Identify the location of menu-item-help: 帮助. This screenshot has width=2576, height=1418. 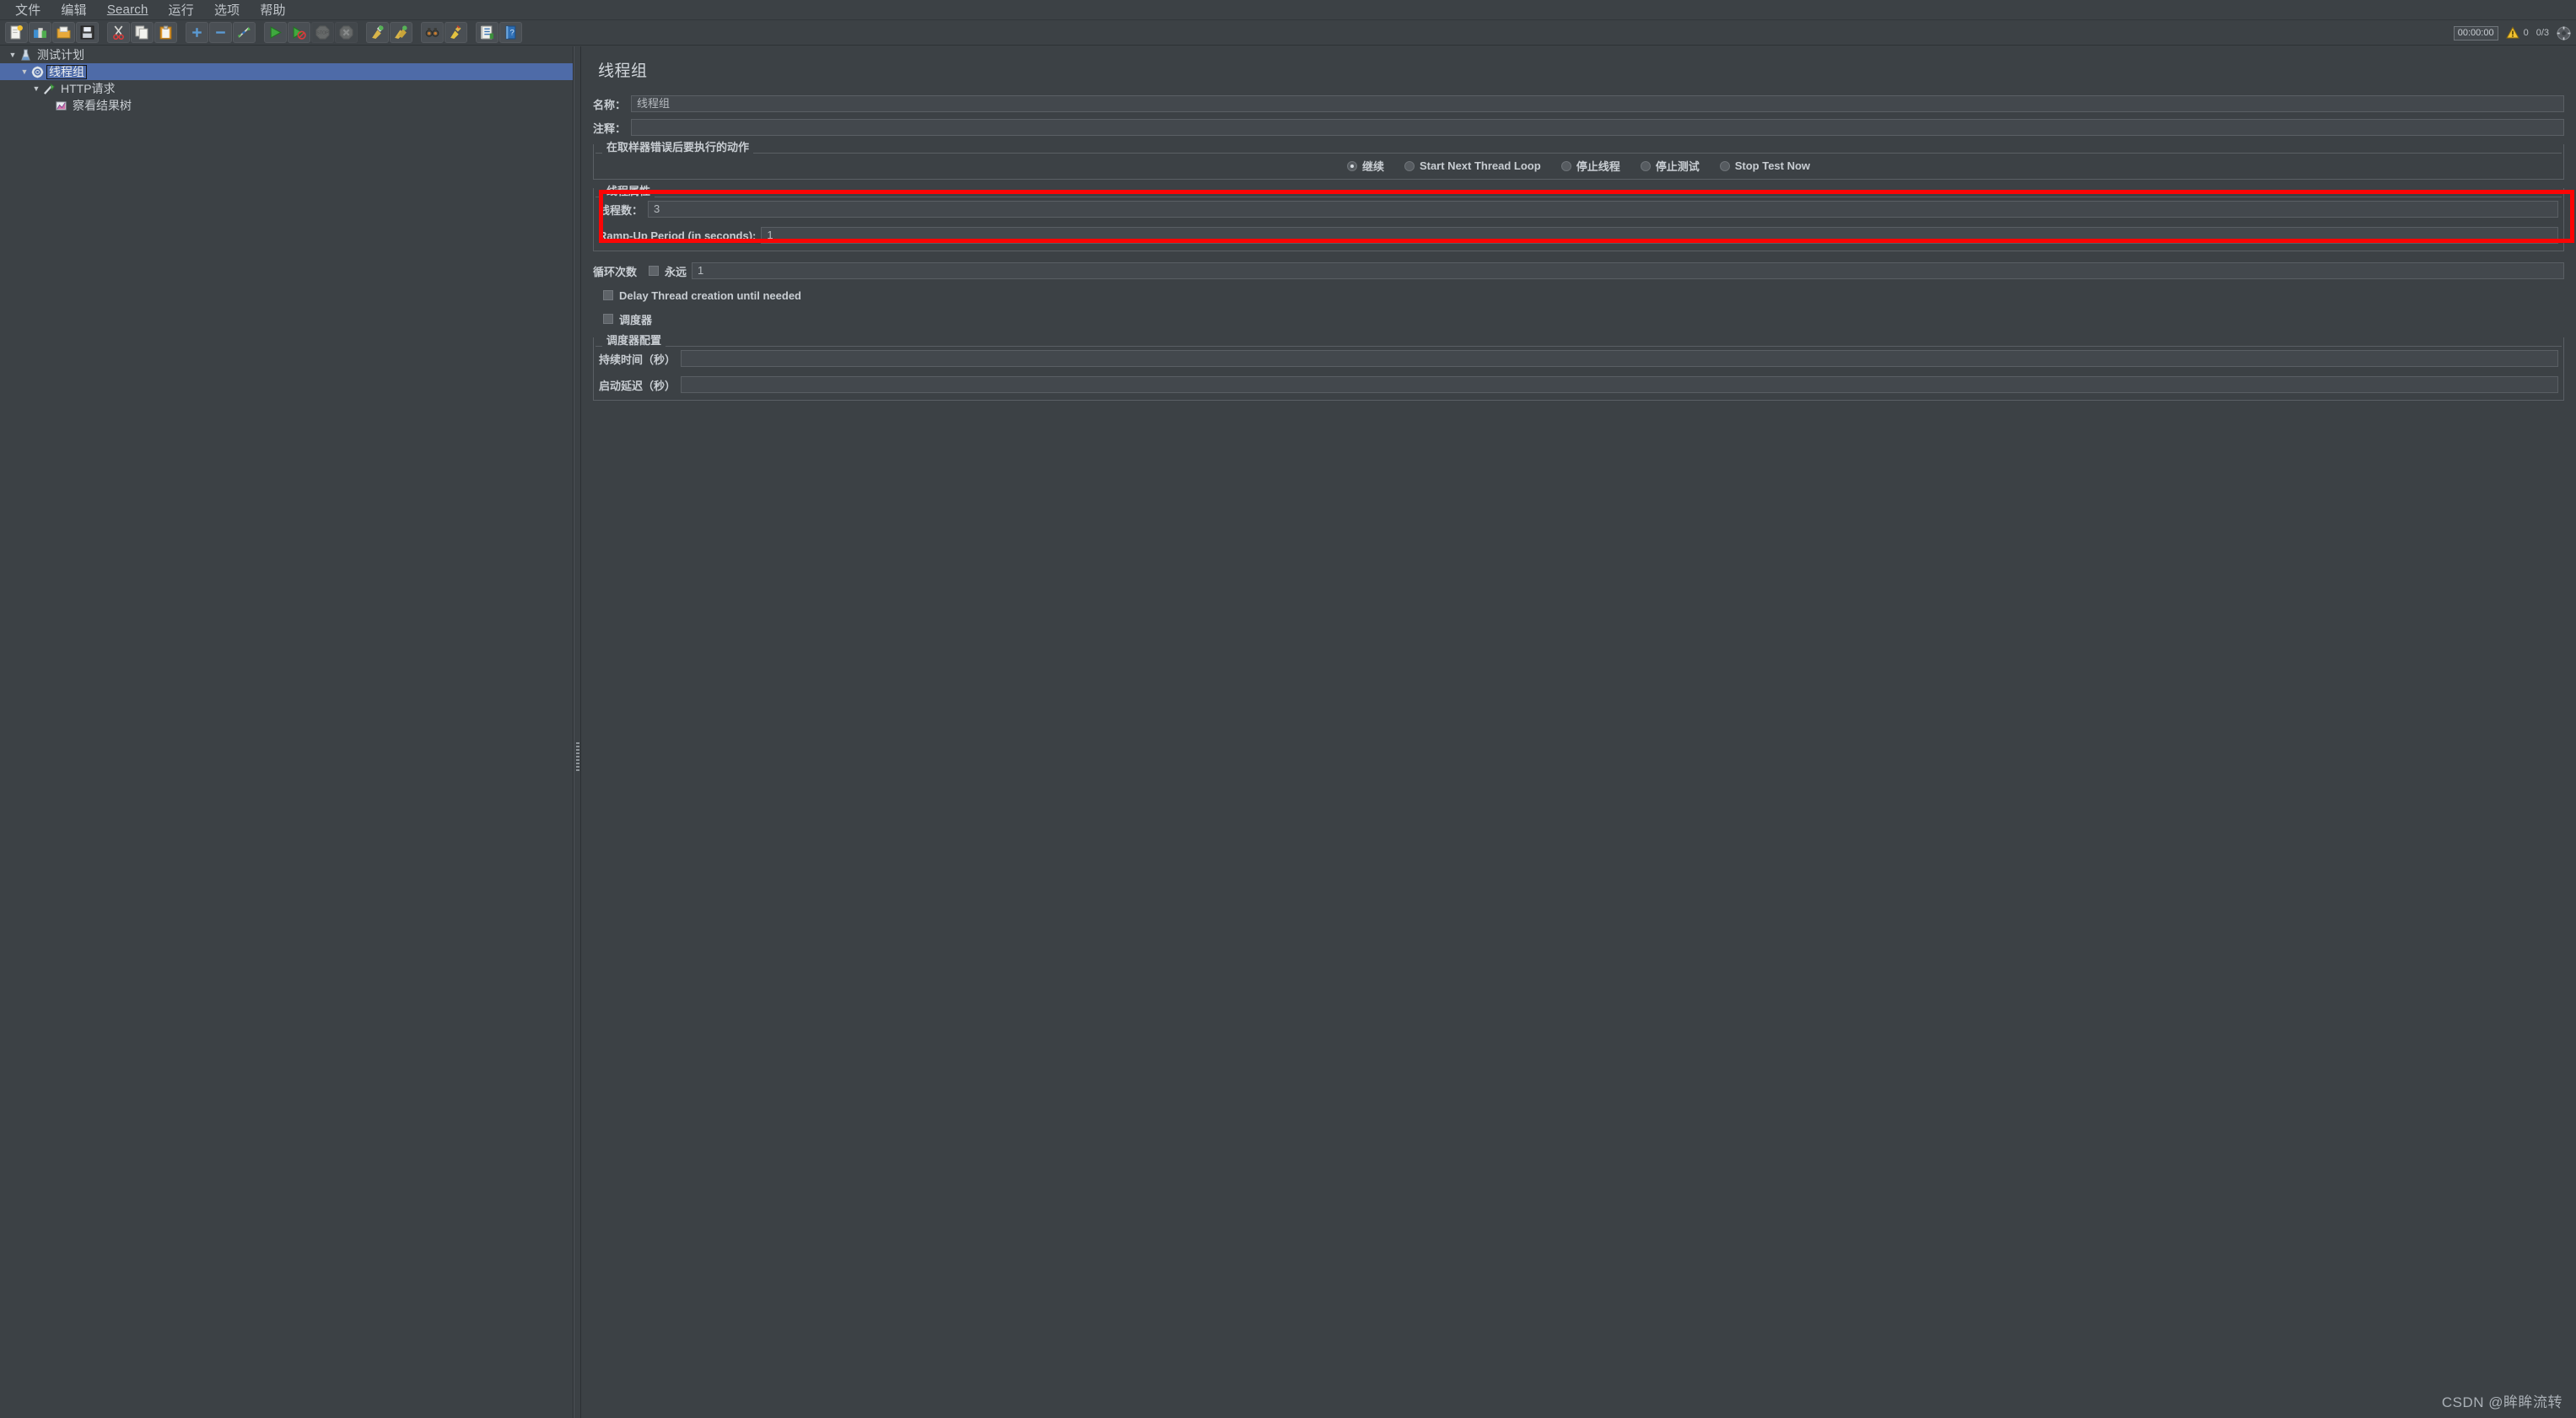
(272, 10).